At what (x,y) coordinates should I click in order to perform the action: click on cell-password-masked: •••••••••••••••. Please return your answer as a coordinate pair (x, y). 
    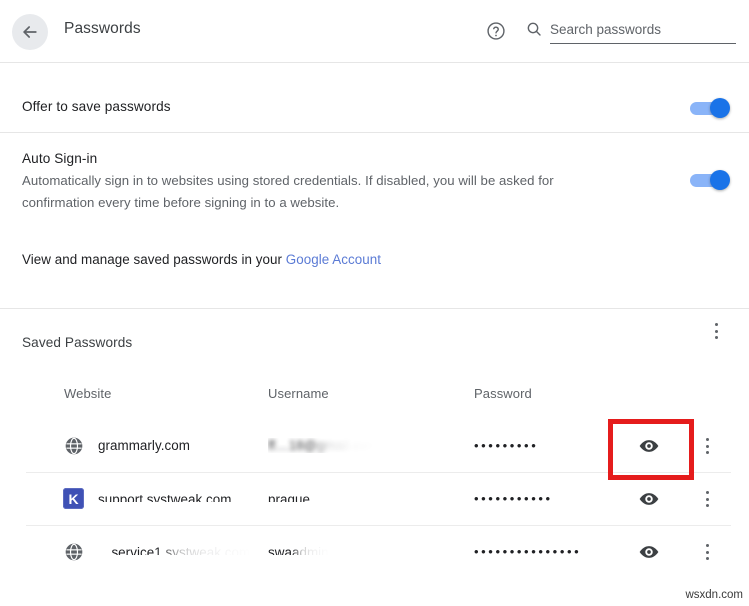
    Looking at the image, I should click on (528, 551).